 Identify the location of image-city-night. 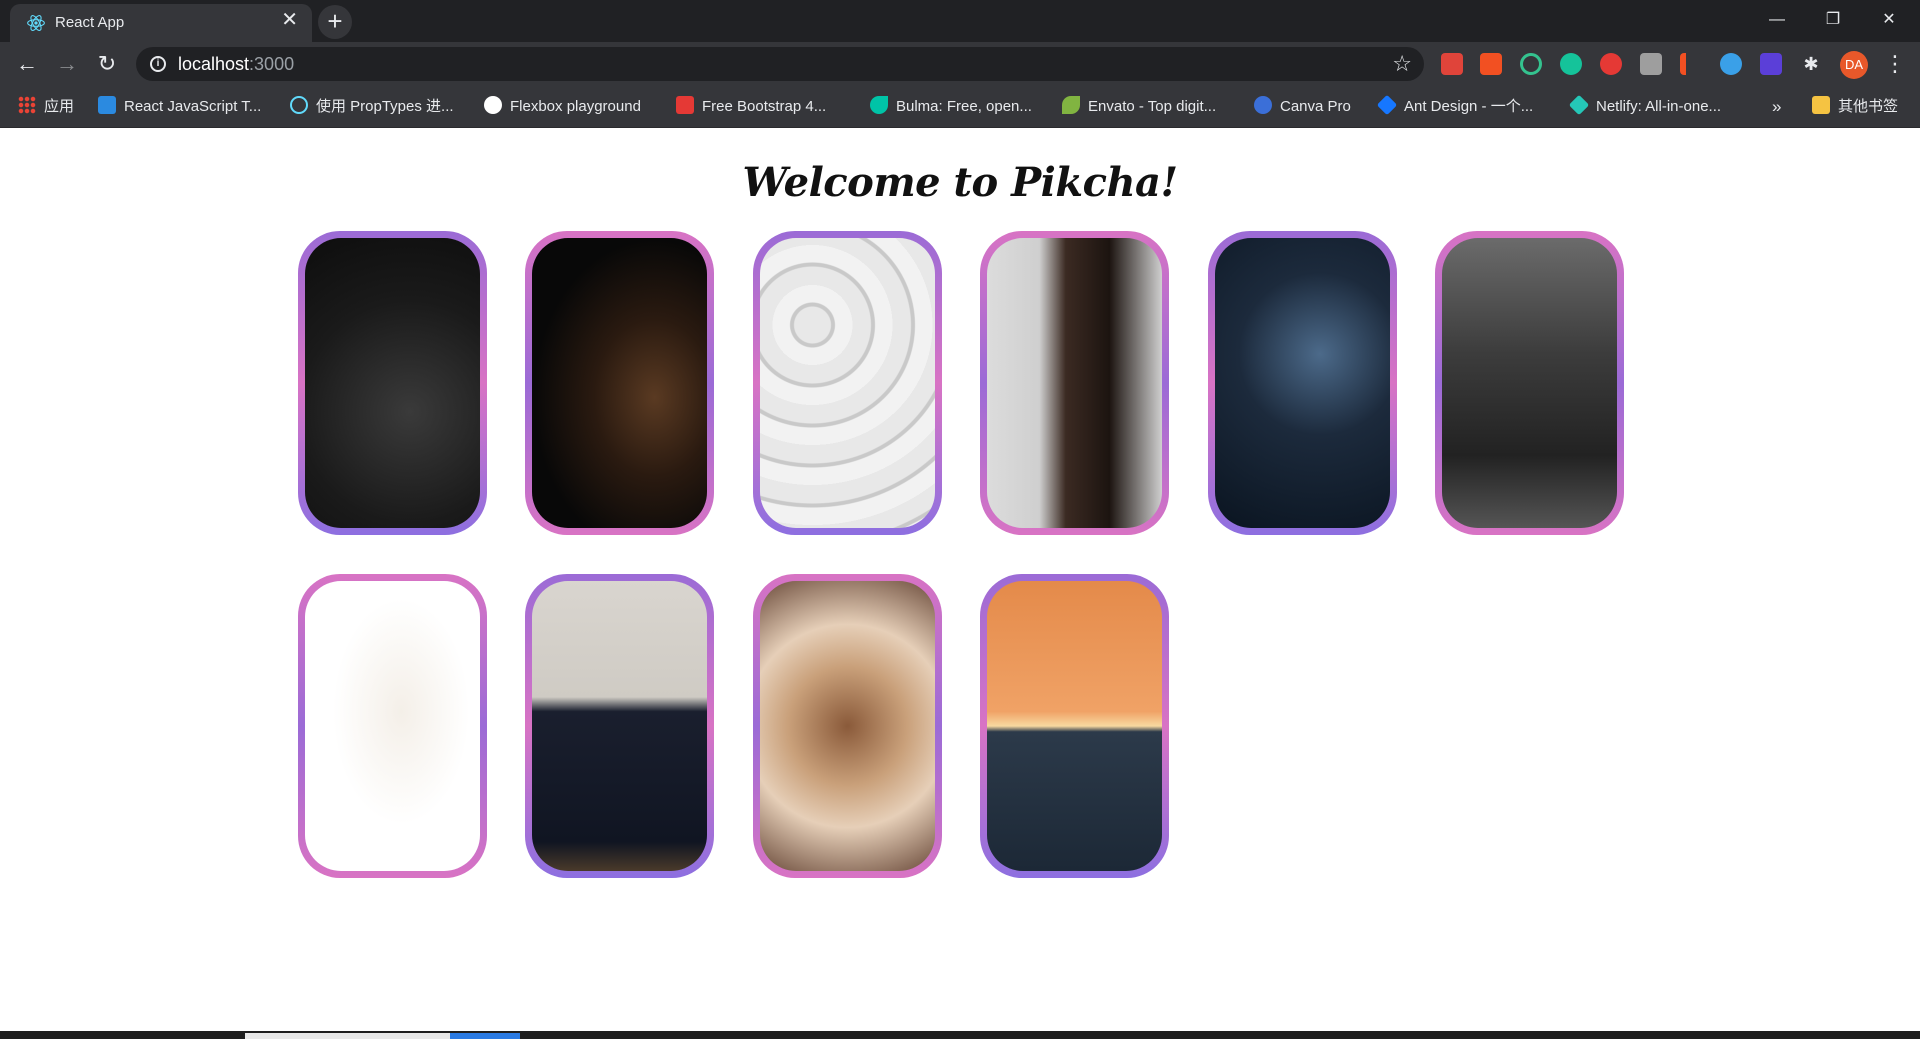
(1302, 383).